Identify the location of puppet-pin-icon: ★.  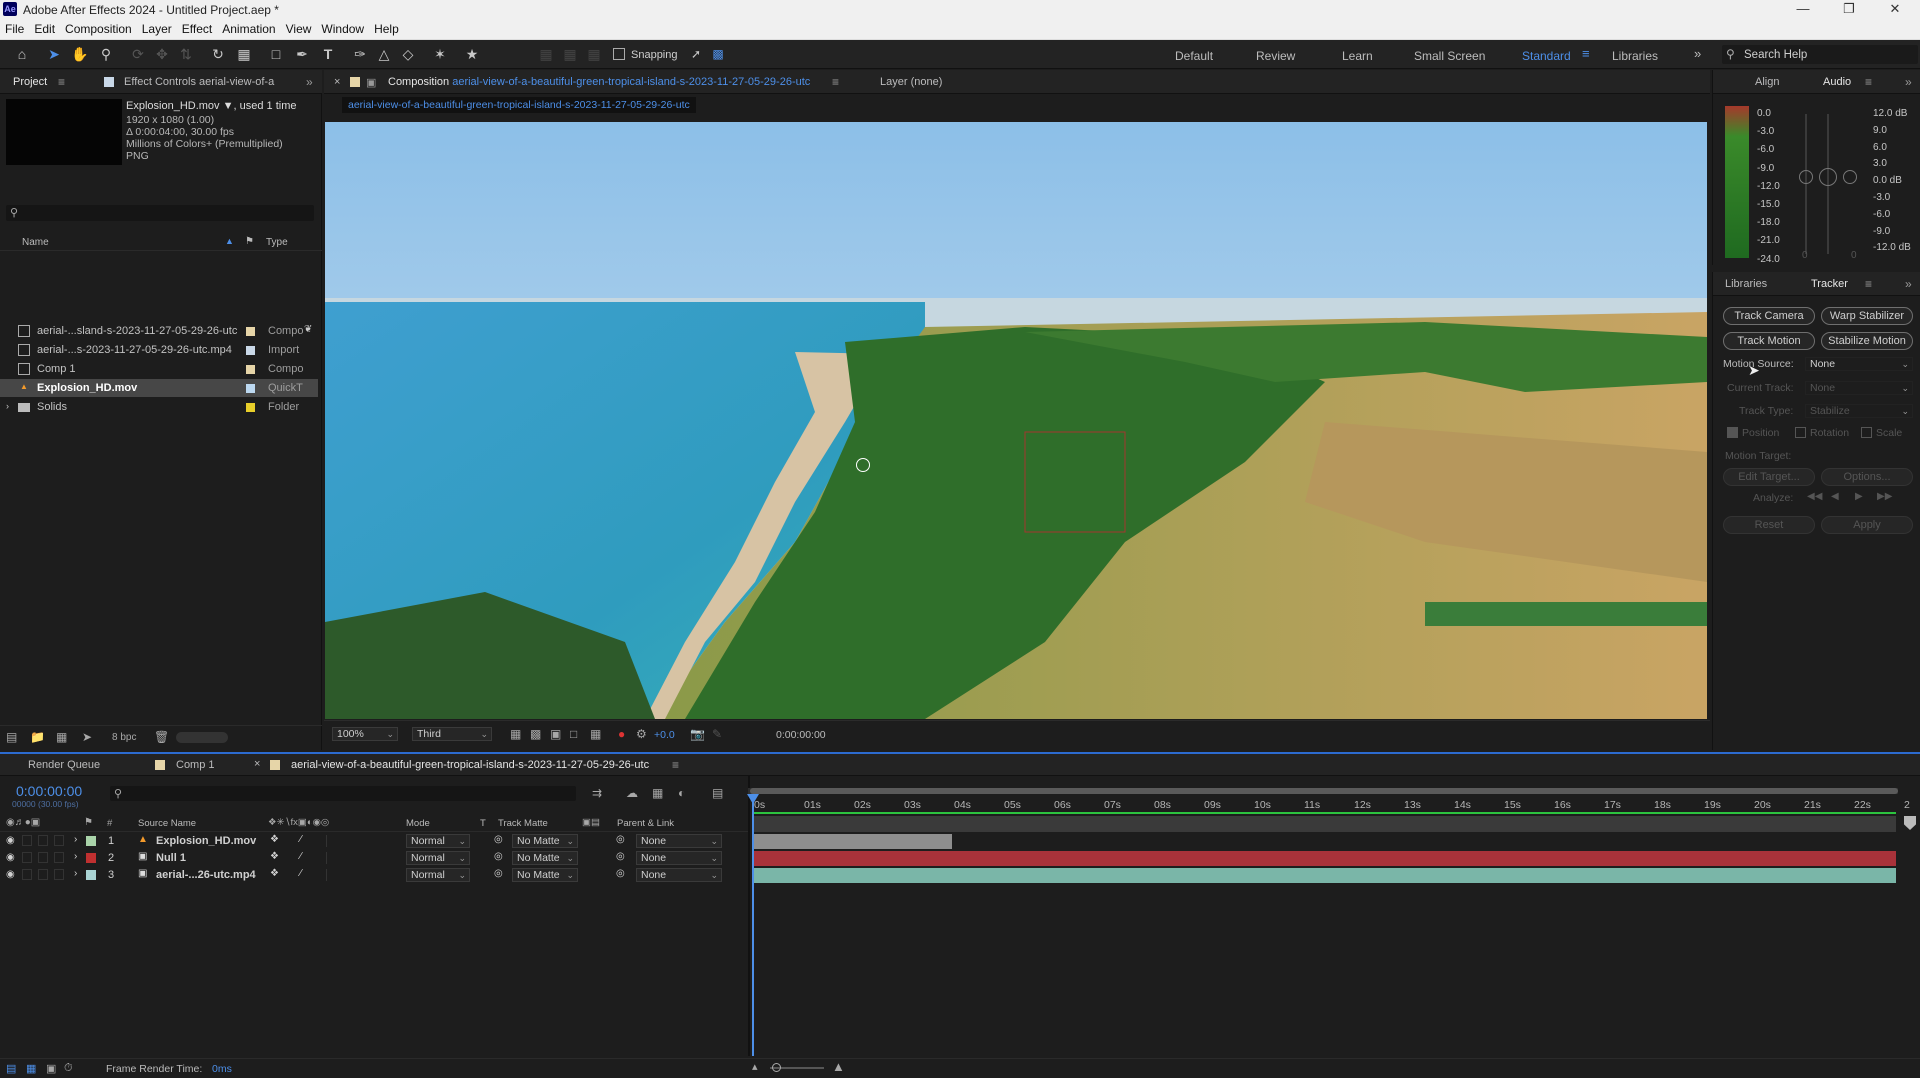
(472, 54).